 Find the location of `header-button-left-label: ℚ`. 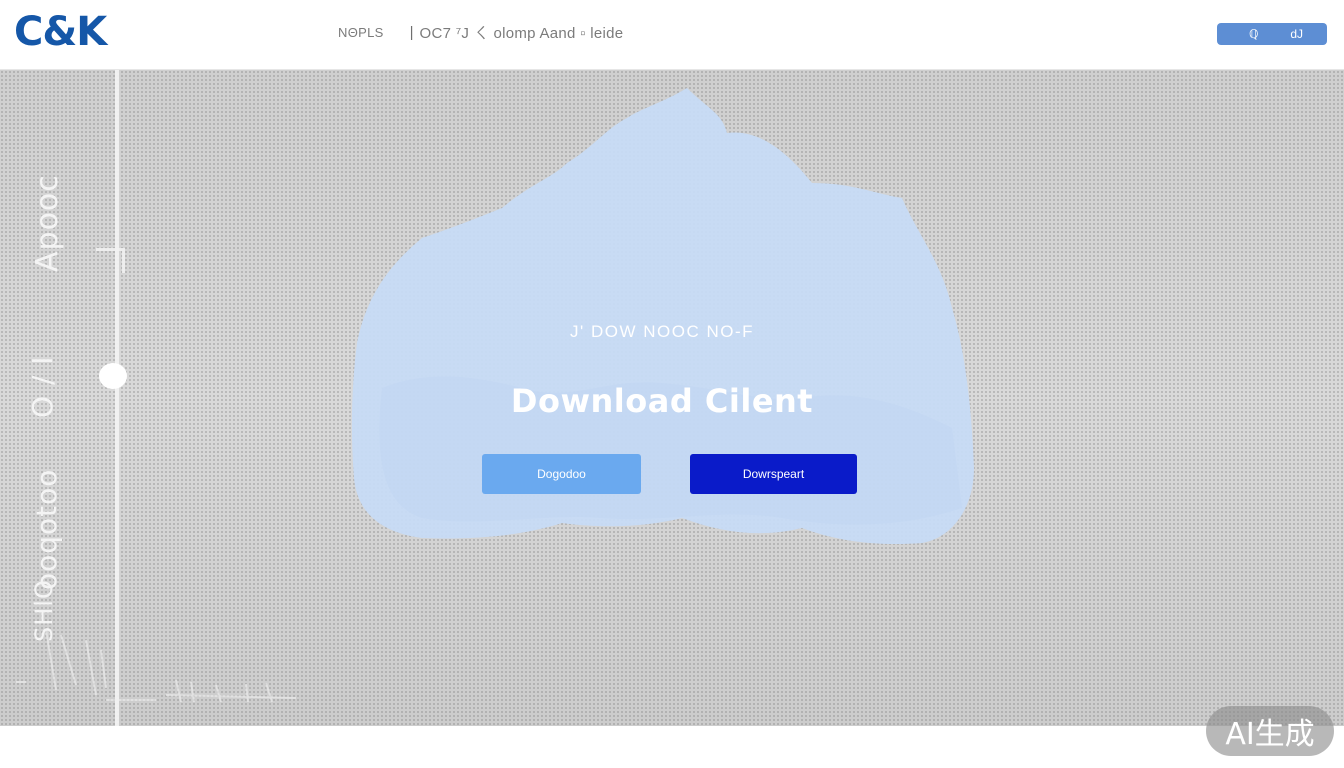

header-button-left-label: ℚ is located at coordinates (1254, 34).